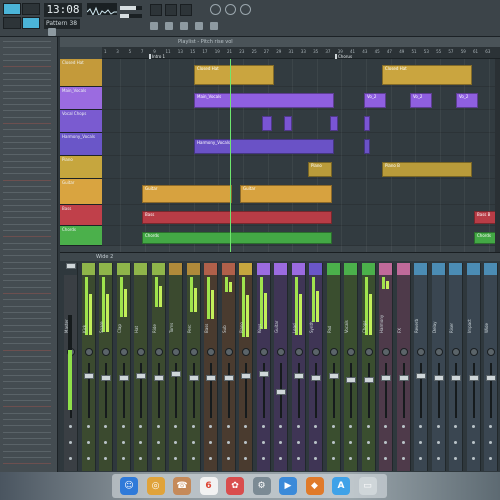 The height and width of the screenshot is (500, 500). I want to click on mixer-strip: Toms, so click(176, 367).